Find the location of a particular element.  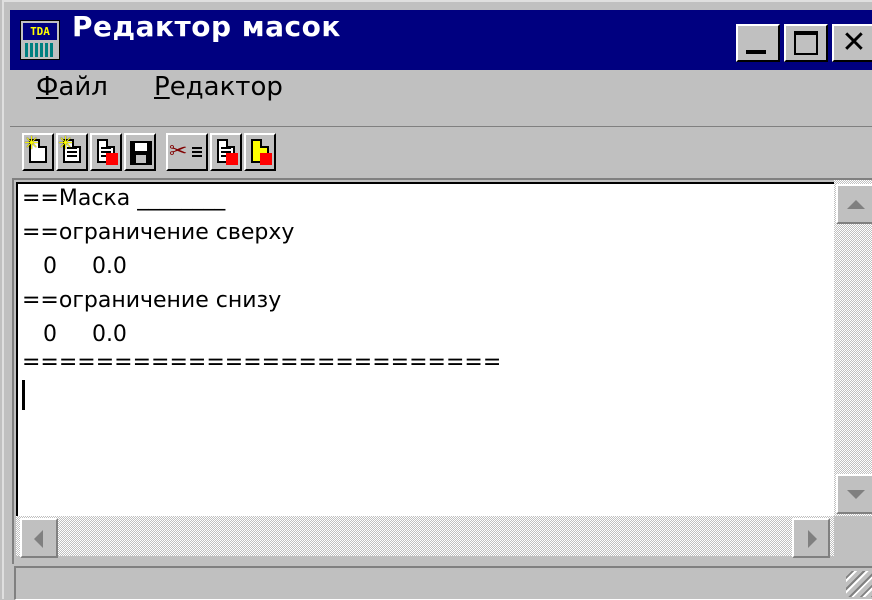

menu-editor: Редактор is located at coordinates (218, 98).